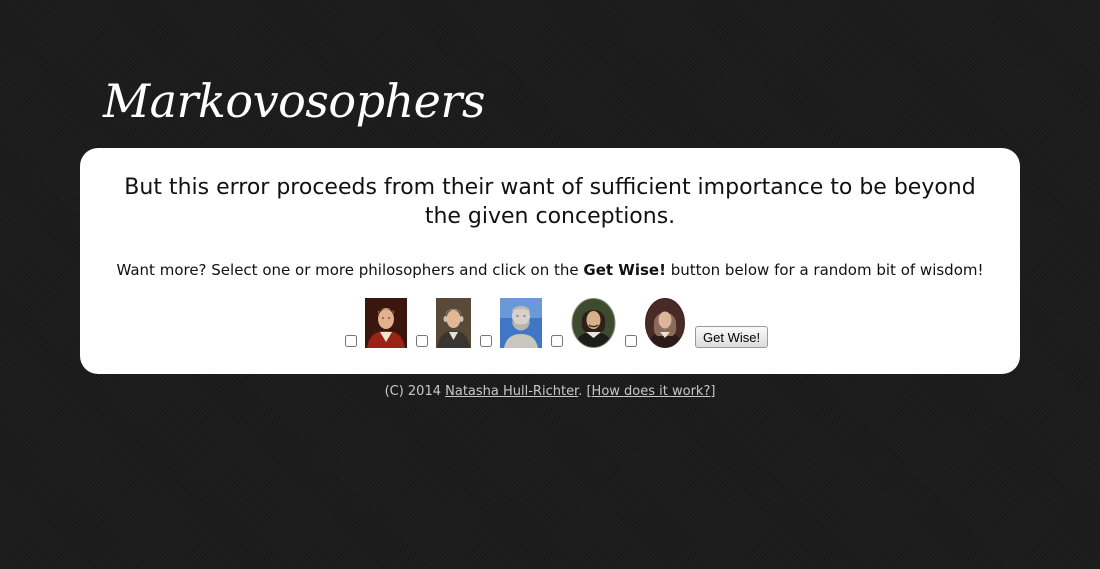  I want to click on get-wise-button: Get Wise!, so click(732, 337).